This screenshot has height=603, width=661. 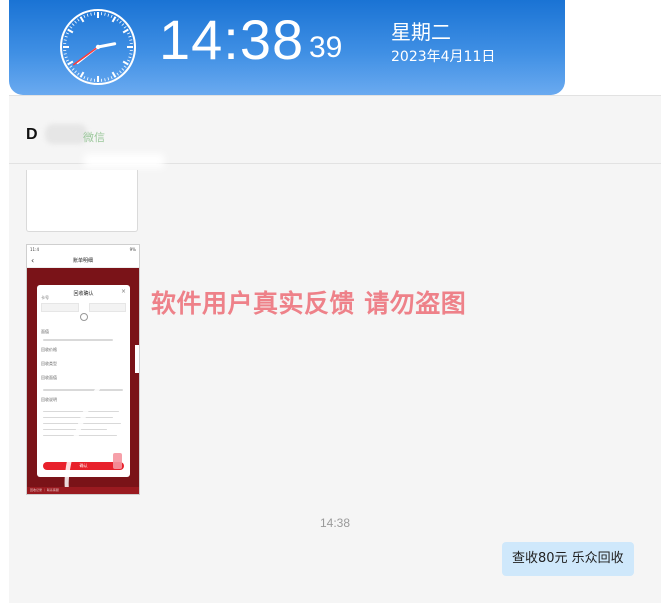 I want to click on shot-row-2: 回收价格, so click(x=49, y=349).